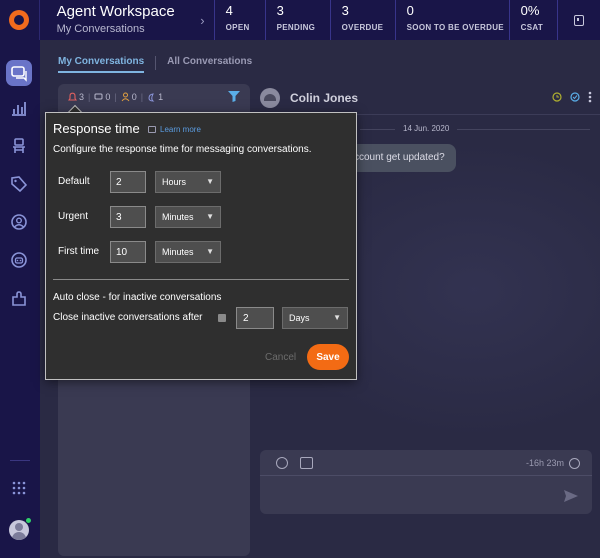  What do you see at coordinates (297, 20) in the screenshot?
I see `stat-pending: 3 PENDING` at bounding box center [297, 20].